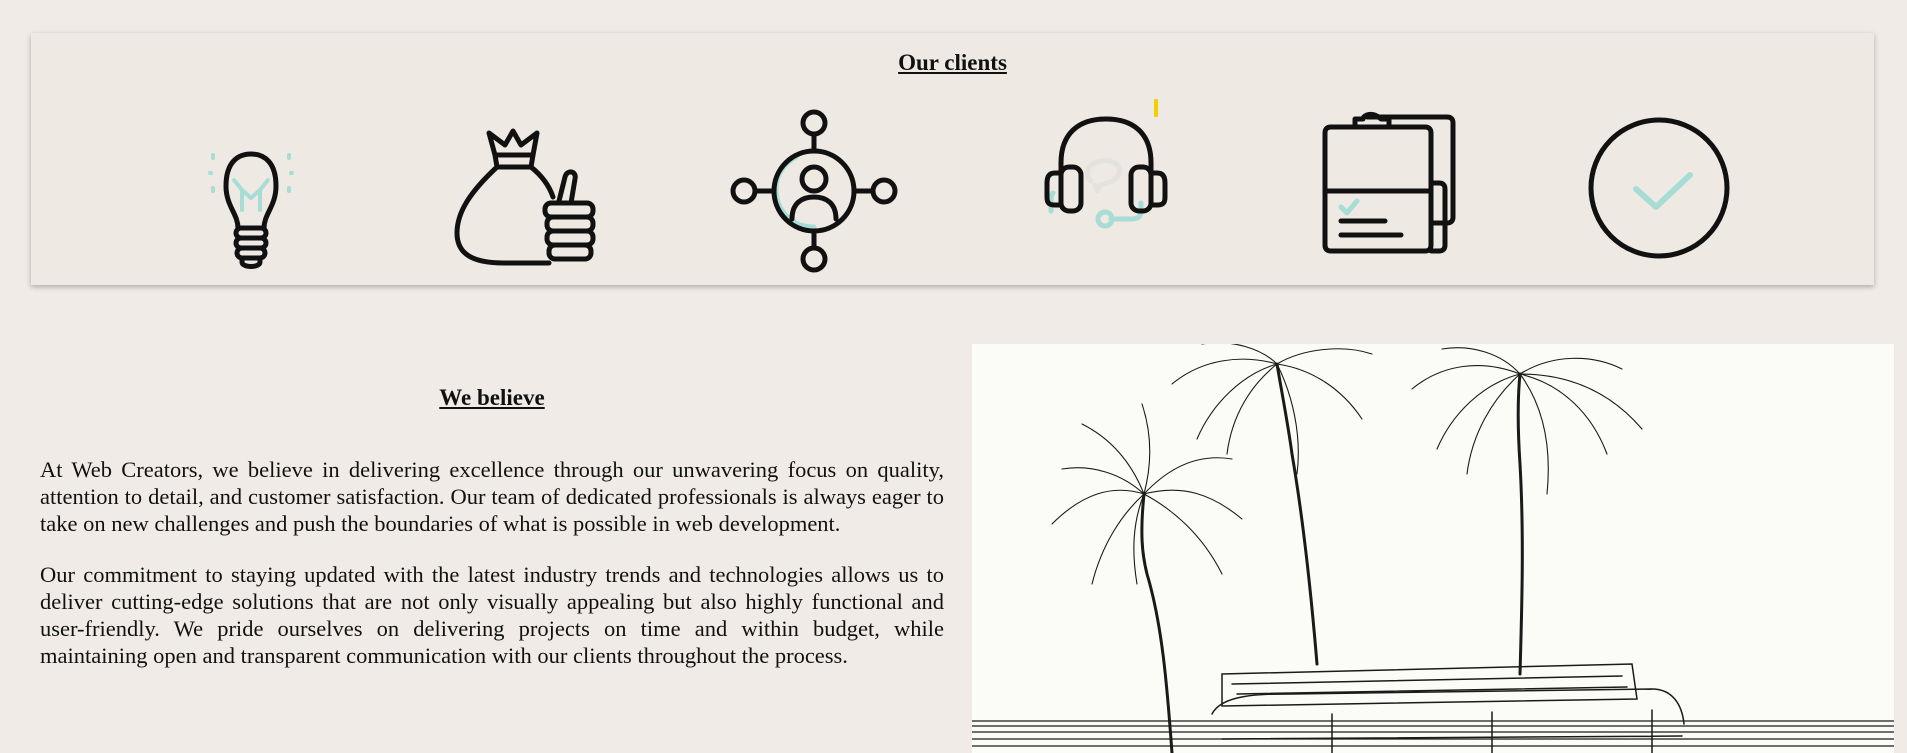 This screenshot has width=1907, height=753. Describe the element at coordinates (534, 193) in the screenshot. I see `money-bag-thumbs-up-icon` at that location.